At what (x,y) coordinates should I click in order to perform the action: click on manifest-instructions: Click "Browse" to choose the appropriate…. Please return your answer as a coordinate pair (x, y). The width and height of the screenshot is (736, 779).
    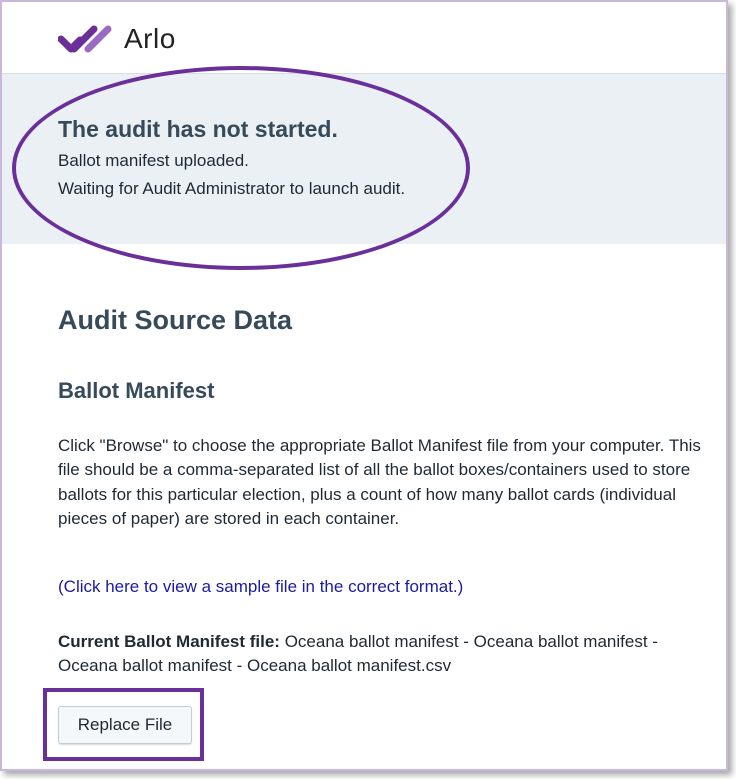
    Looking at the image, I should click on (379, 482).